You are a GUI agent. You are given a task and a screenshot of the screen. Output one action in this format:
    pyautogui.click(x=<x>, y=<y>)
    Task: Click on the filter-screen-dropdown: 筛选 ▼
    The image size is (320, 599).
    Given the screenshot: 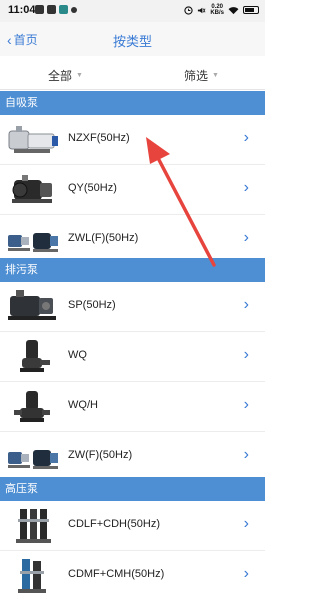 What is the action you would take?
    pyautogui.click(x=201, y=75)
    